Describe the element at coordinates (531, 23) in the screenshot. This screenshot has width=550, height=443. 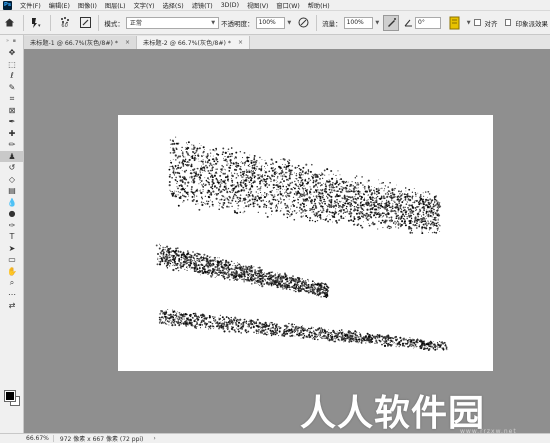
I see `impressionist-label: 印象派效果` at that location.